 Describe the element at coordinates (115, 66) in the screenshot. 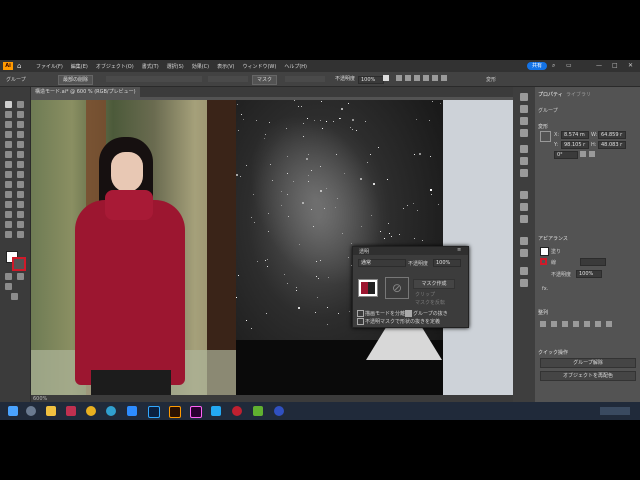

I see `menu-object: オブジェクト(O)` at that location.